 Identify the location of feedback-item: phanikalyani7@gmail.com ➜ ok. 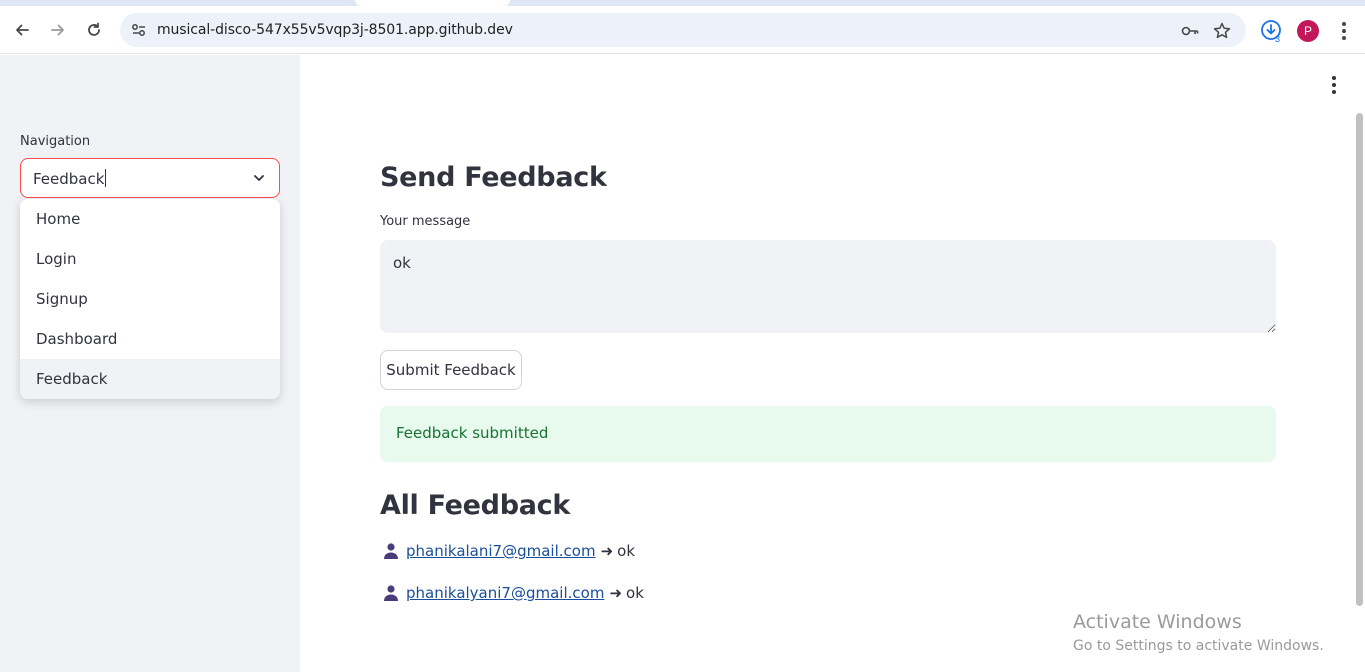
(513, 593).